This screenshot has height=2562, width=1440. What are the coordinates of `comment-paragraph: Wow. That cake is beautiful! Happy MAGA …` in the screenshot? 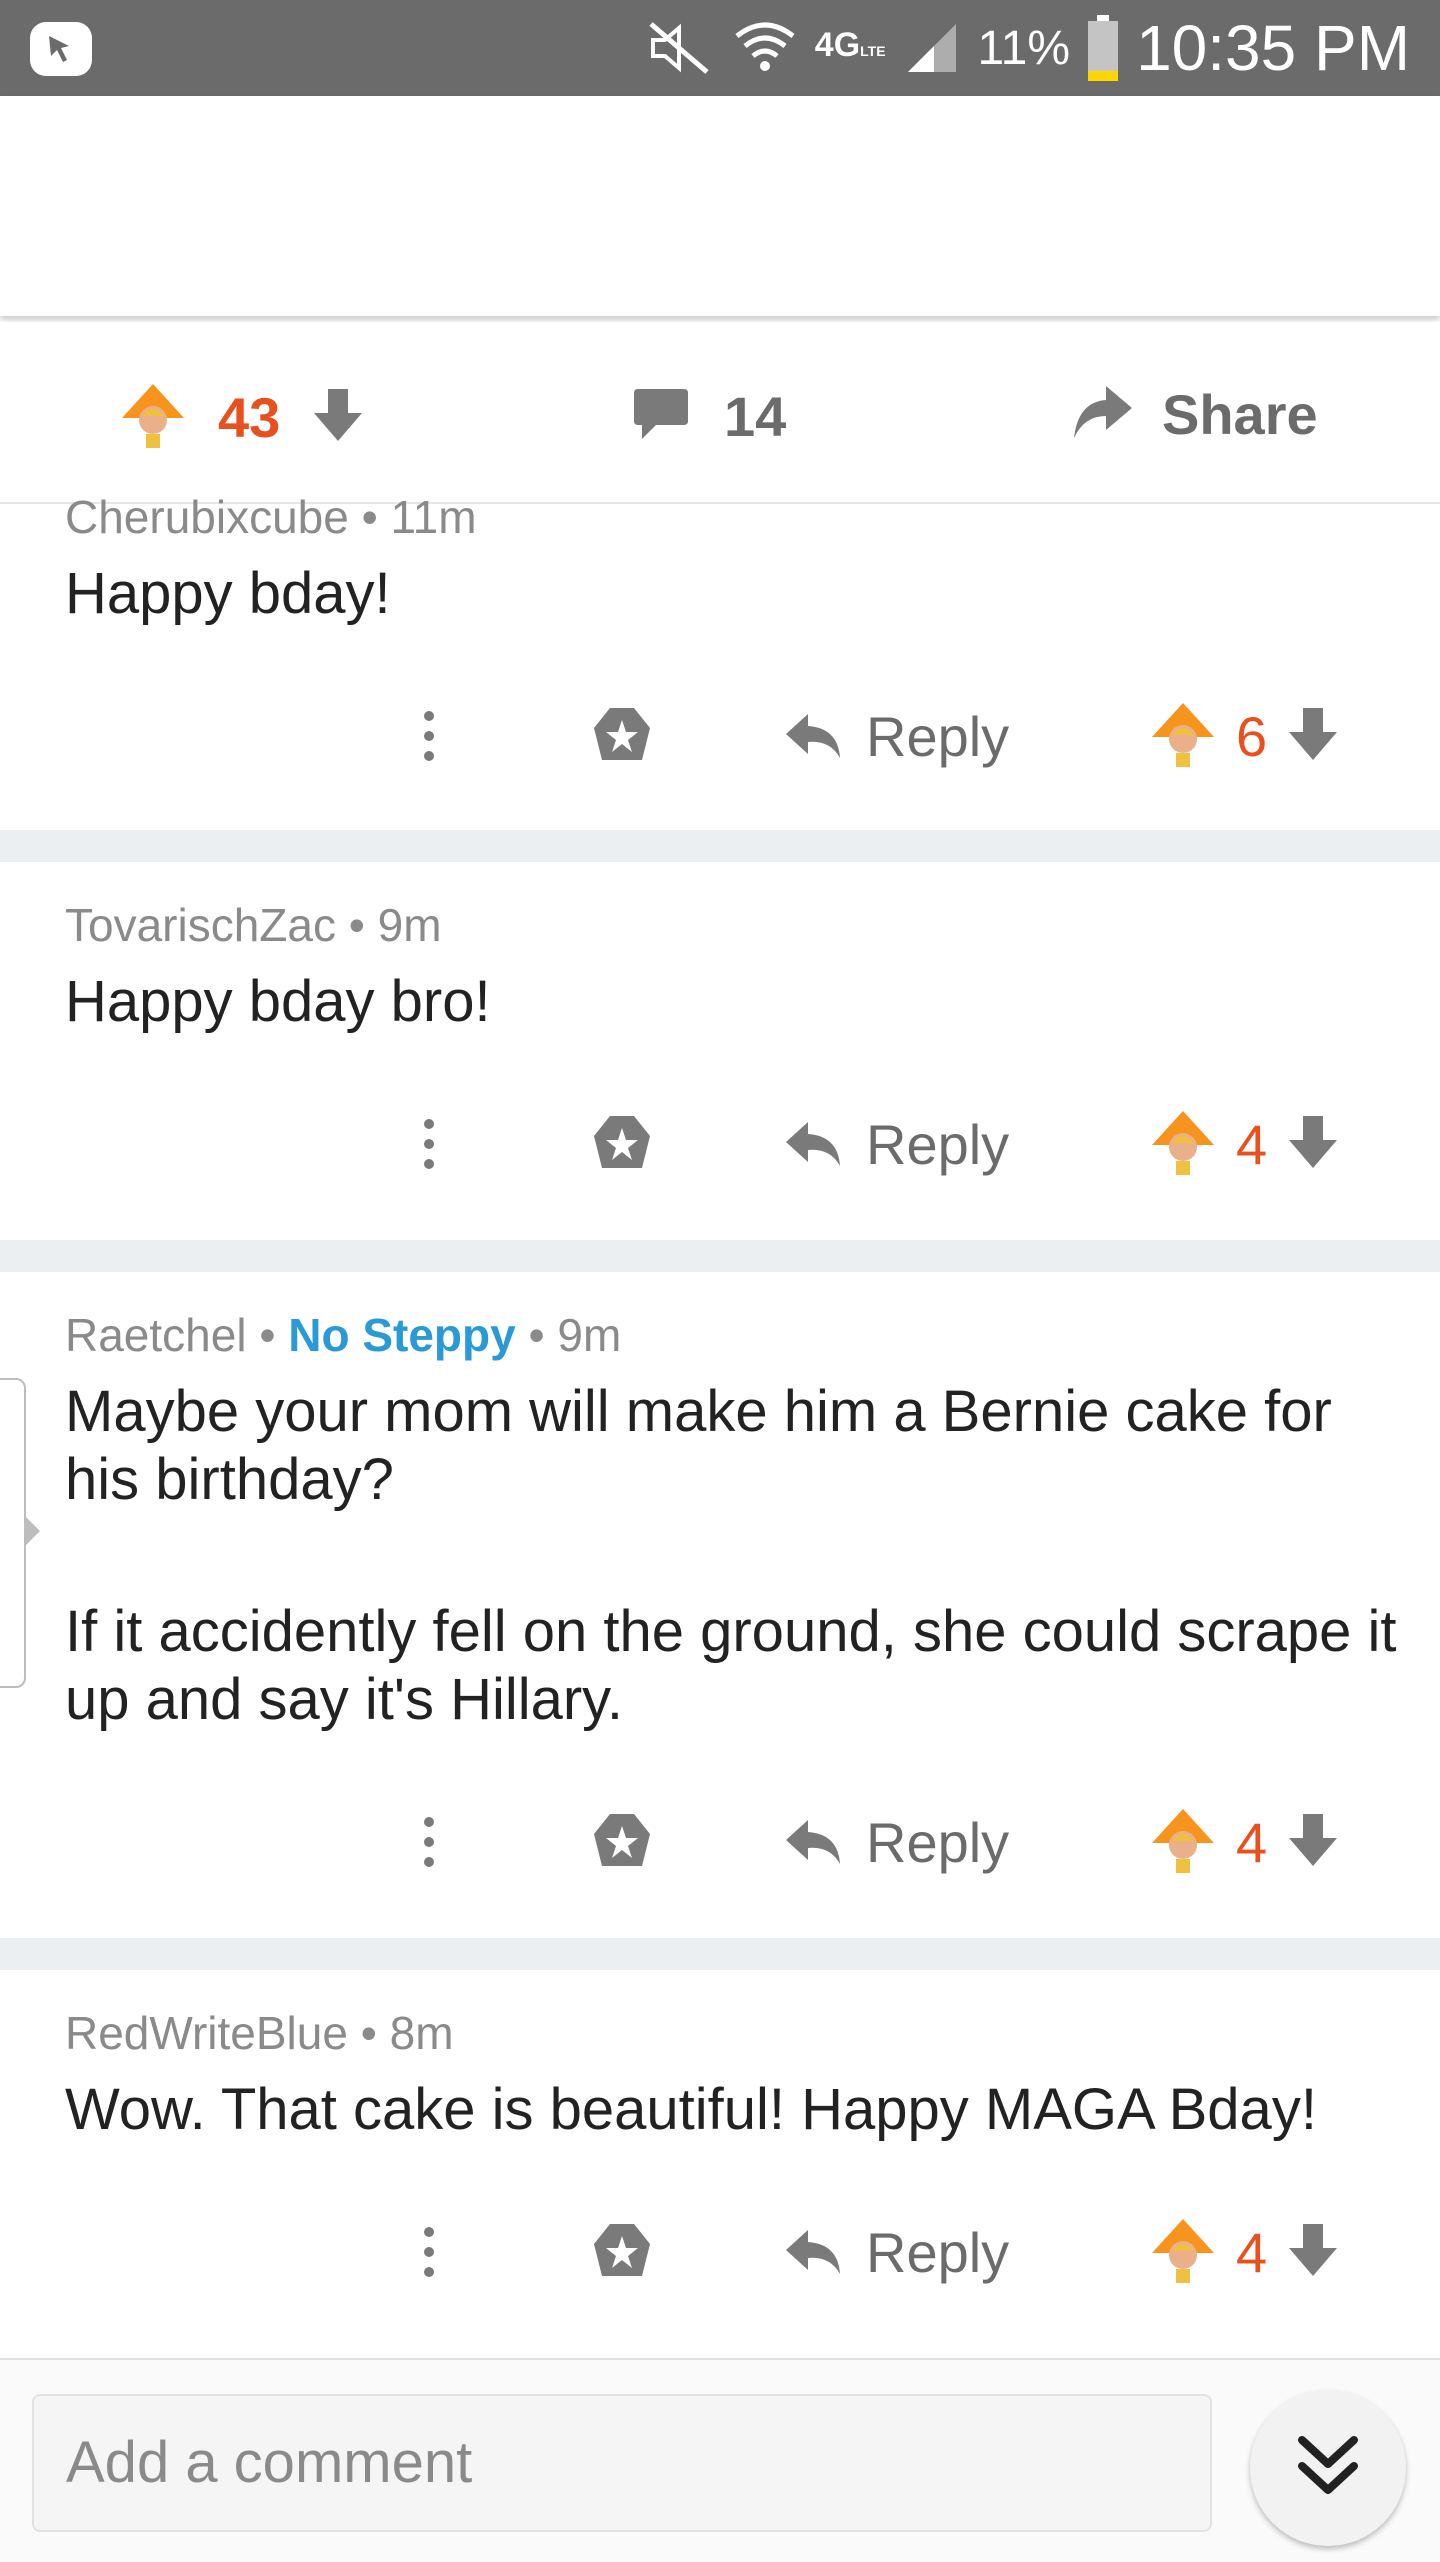 It's located at (691, 2109).